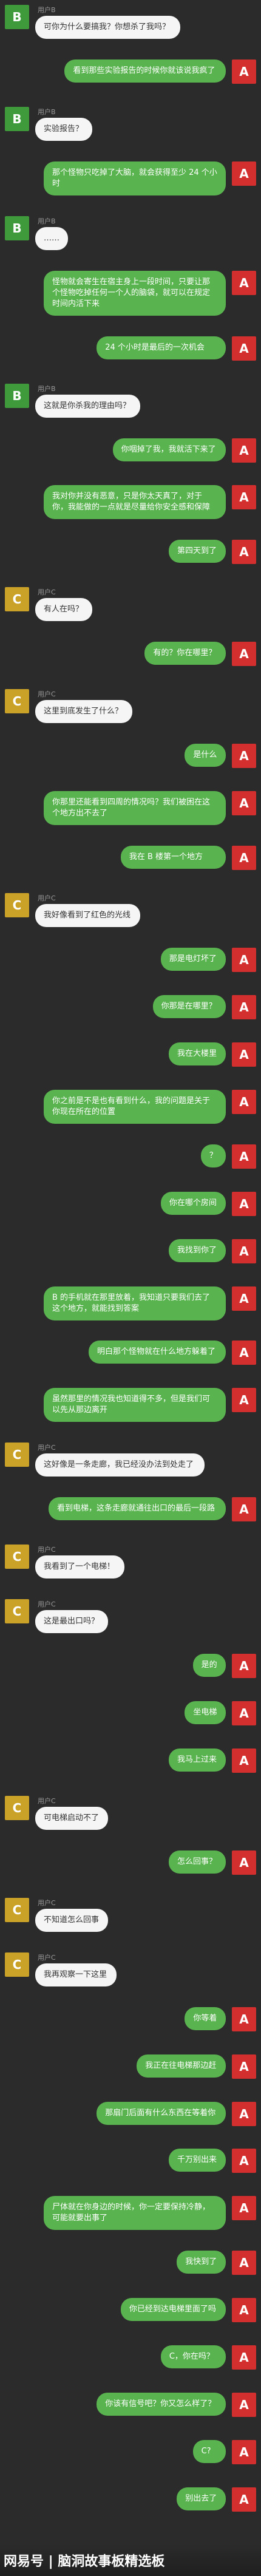 The width and height of the screenshot is (261, 2576). Describe the element at coordinates (130, 1969) in the screenshot. I see `message-row: C 用户C 我再观察一下这里` at that location.